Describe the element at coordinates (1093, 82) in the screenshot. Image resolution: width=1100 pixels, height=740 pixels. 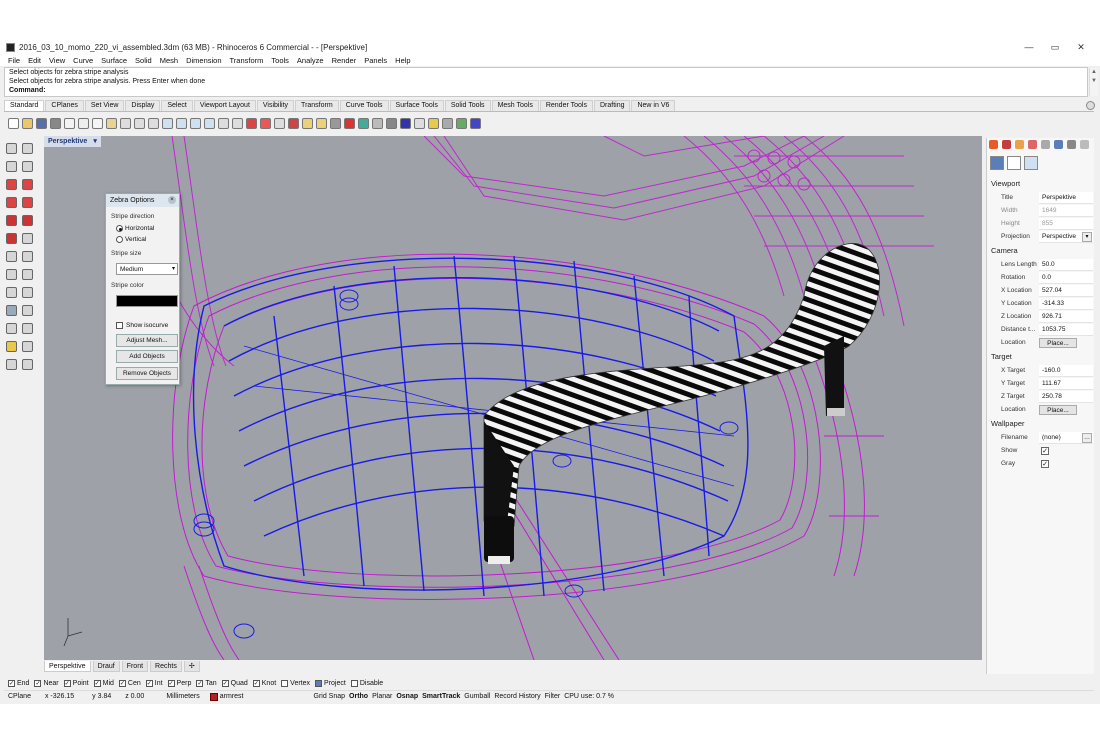
I see `command-scrollbar: ▲ ▼` at that location.